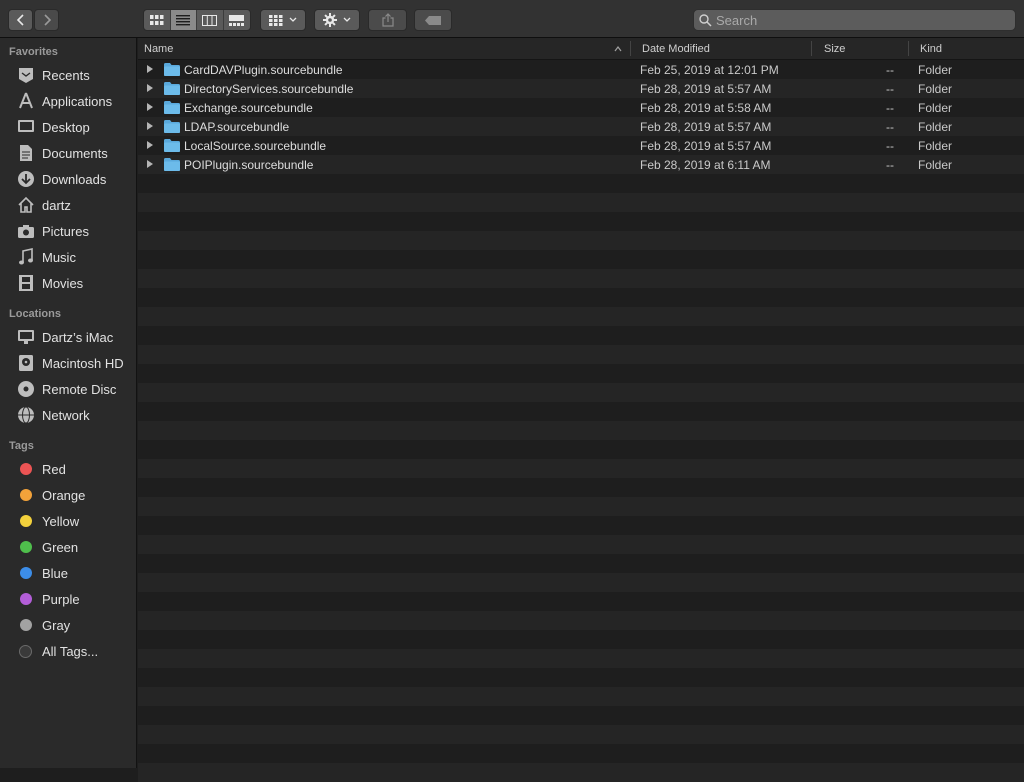 This screenshot has width=1024, height=782. What do you see at coordinates (75, 363) in the screenshot?
I see `sidebar-item-macintosh-hd: Macintosh HD` at bounding box center [75, 363].